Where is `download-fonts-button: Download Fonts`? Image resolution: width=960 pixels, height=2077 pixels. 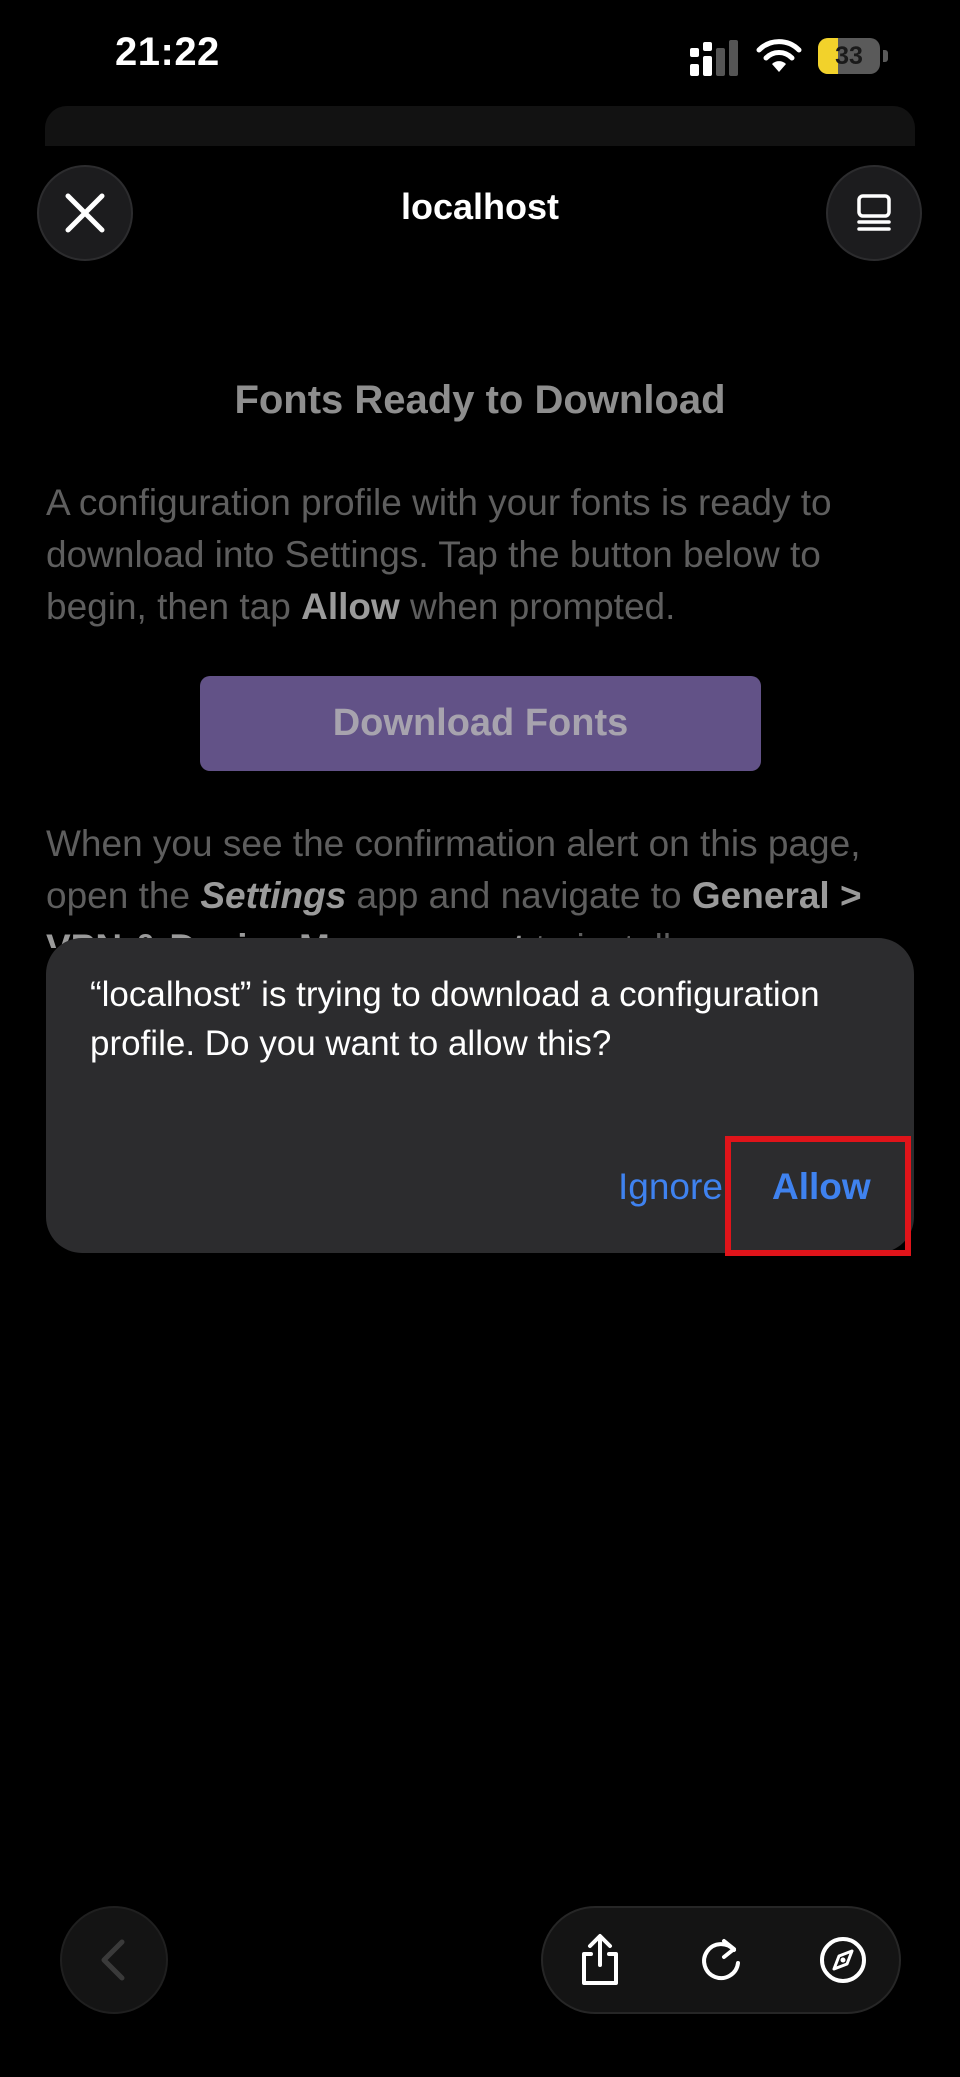
download-fonts-button: Download Fonts is located at coordinates (480, 723).